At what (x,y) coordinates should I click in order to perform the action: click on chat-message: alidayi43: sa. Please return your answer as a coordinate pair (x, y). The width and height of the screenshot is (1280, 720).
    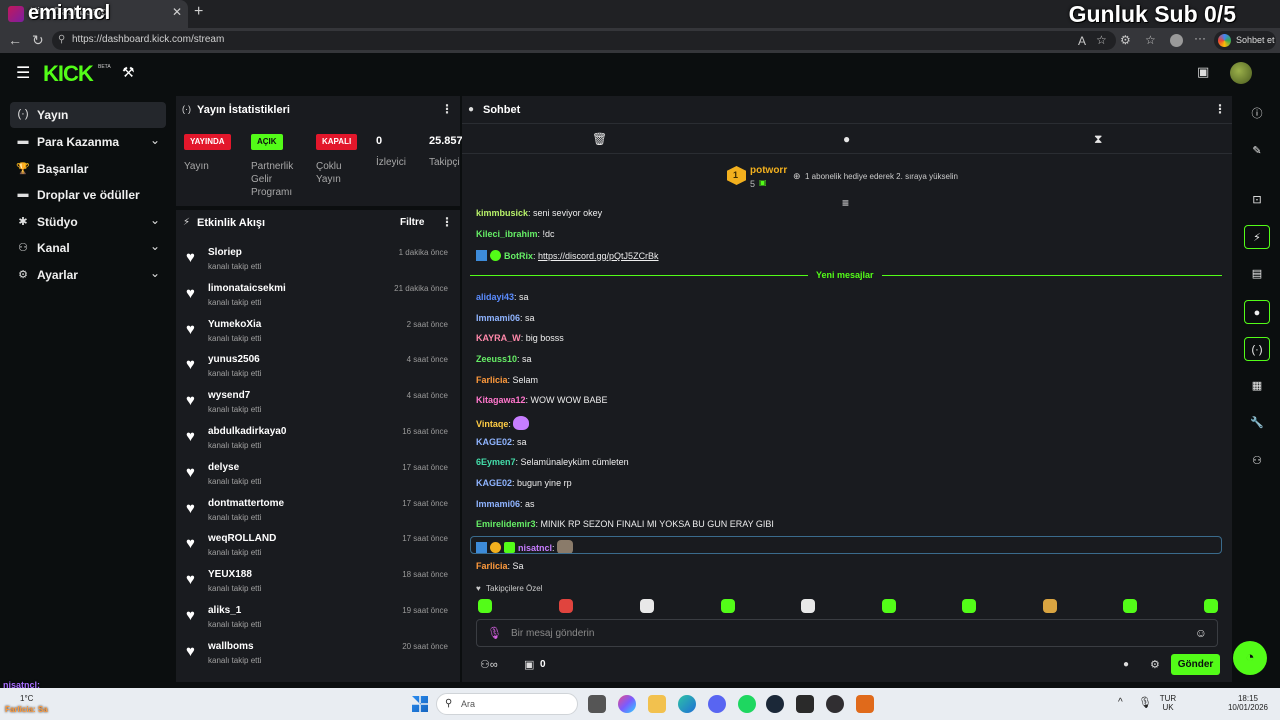
    Looking at the image, I should click on (502, 297).